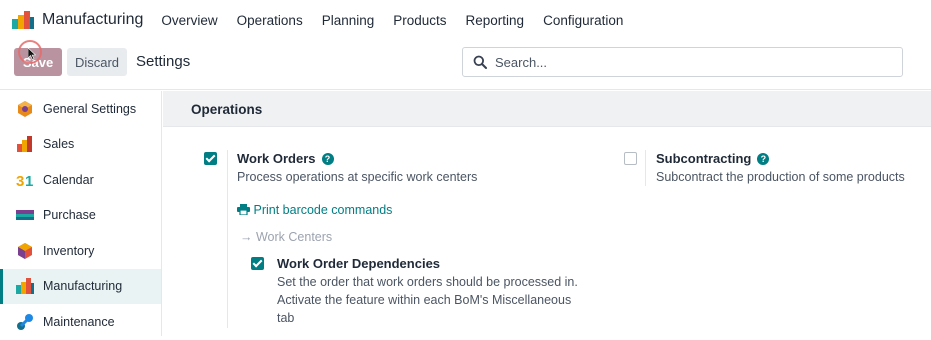  I want to click on purchase-icon, so click(25, 215).